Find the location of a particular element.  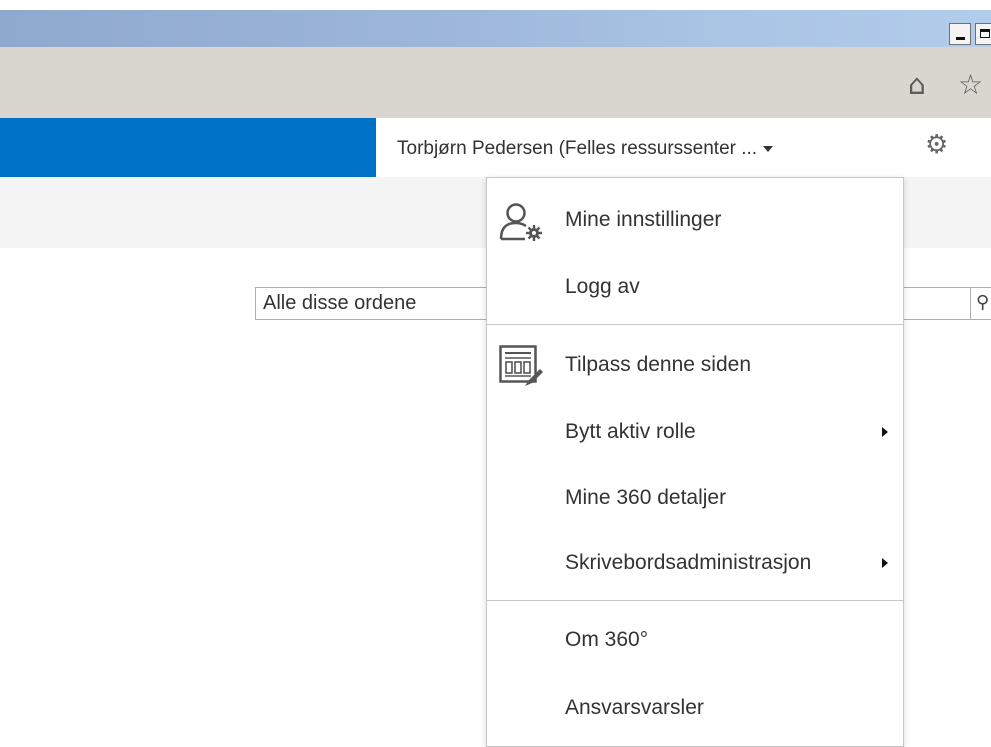

search-button: ⚲ is located at coordinates (980, 303).